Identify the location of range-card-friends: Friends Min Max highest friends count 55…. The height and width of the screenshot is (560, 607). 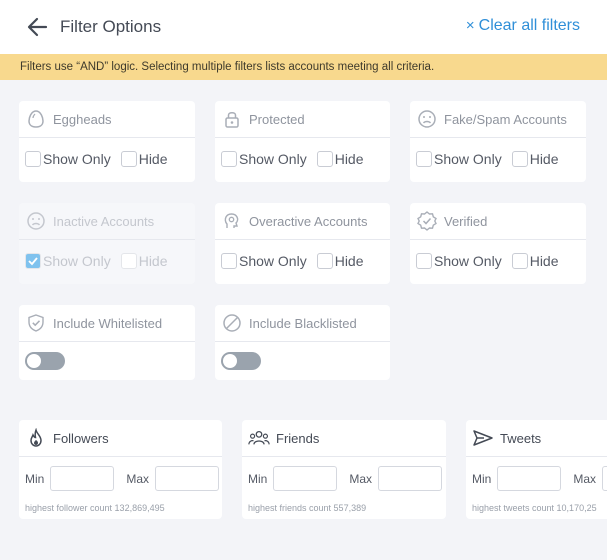
(344, 469).